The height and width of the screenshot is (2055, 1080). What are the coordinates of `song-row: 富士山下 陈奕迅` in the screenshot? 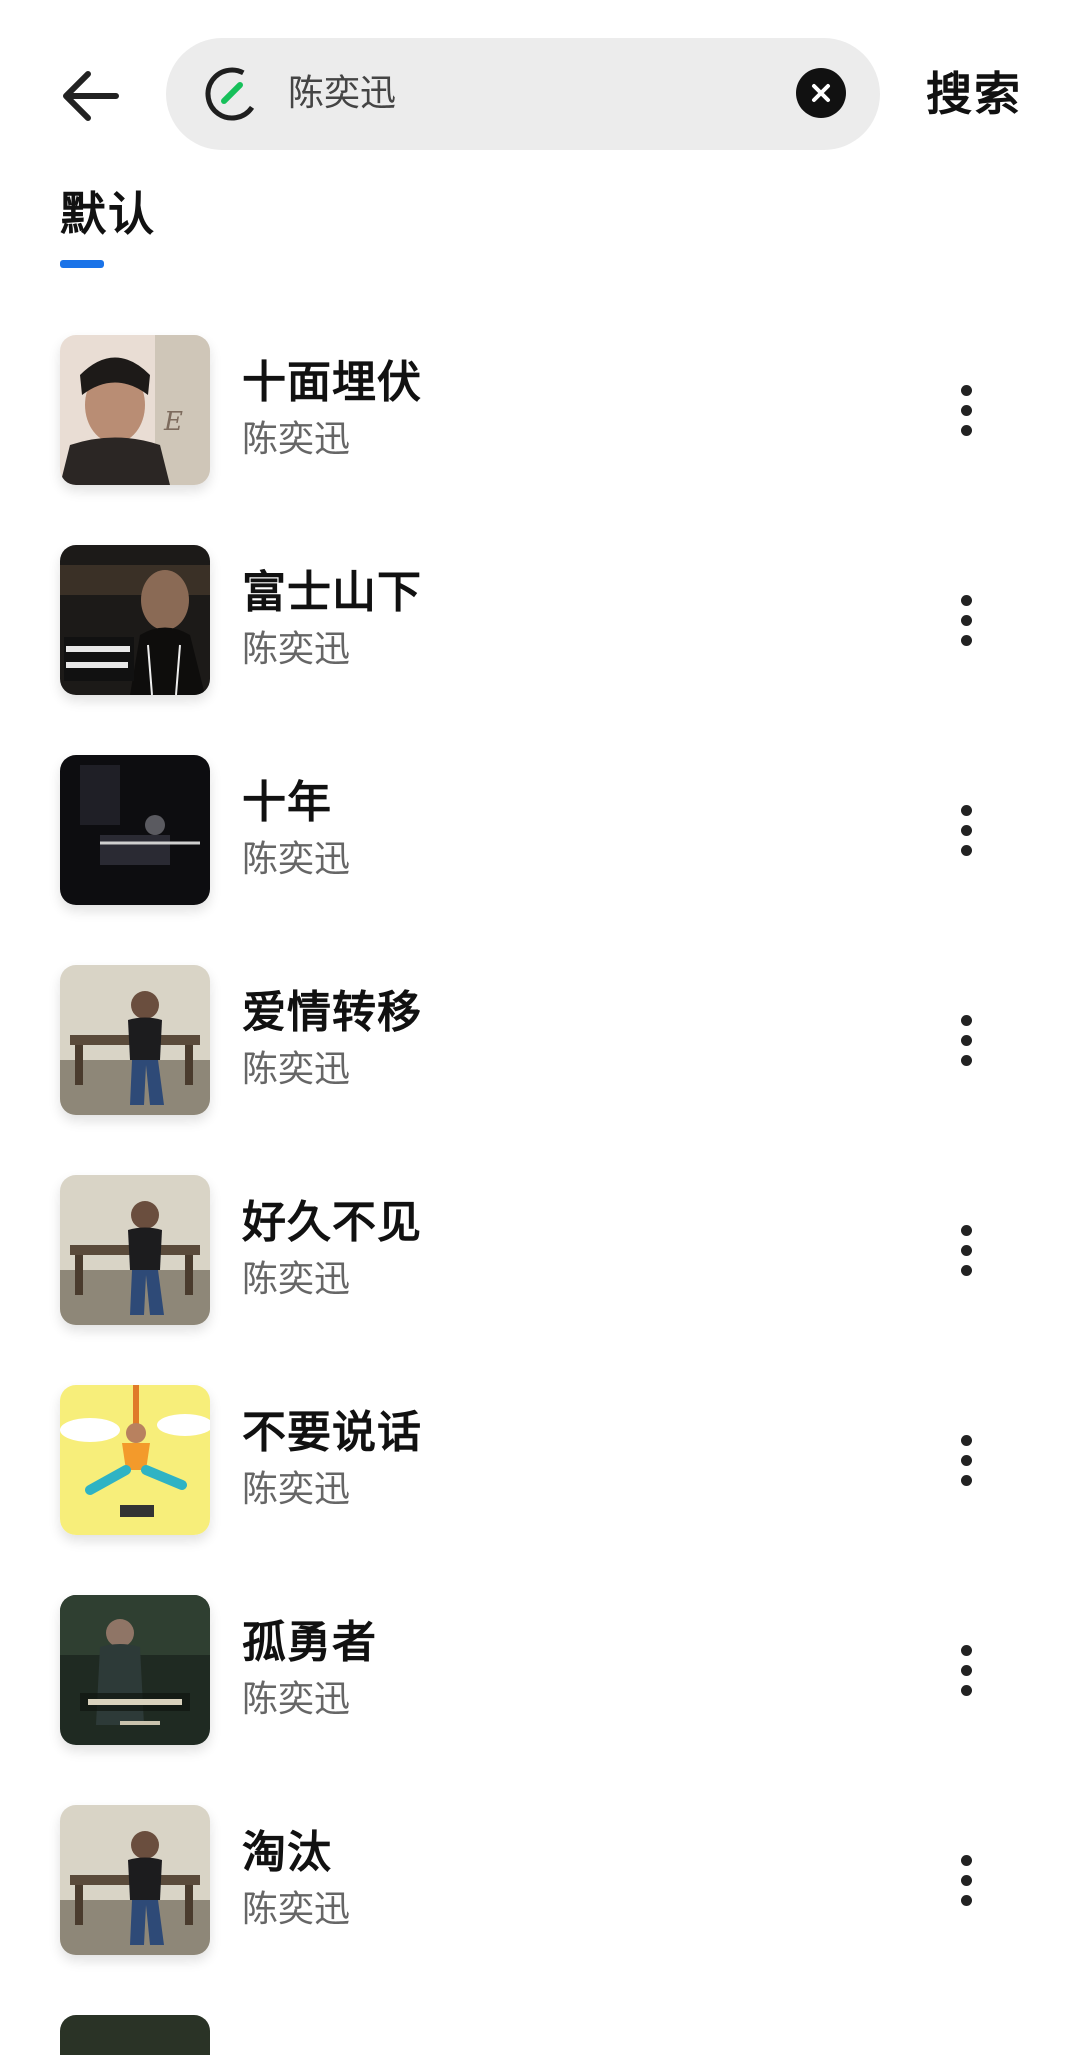 It's located at (540, 640).